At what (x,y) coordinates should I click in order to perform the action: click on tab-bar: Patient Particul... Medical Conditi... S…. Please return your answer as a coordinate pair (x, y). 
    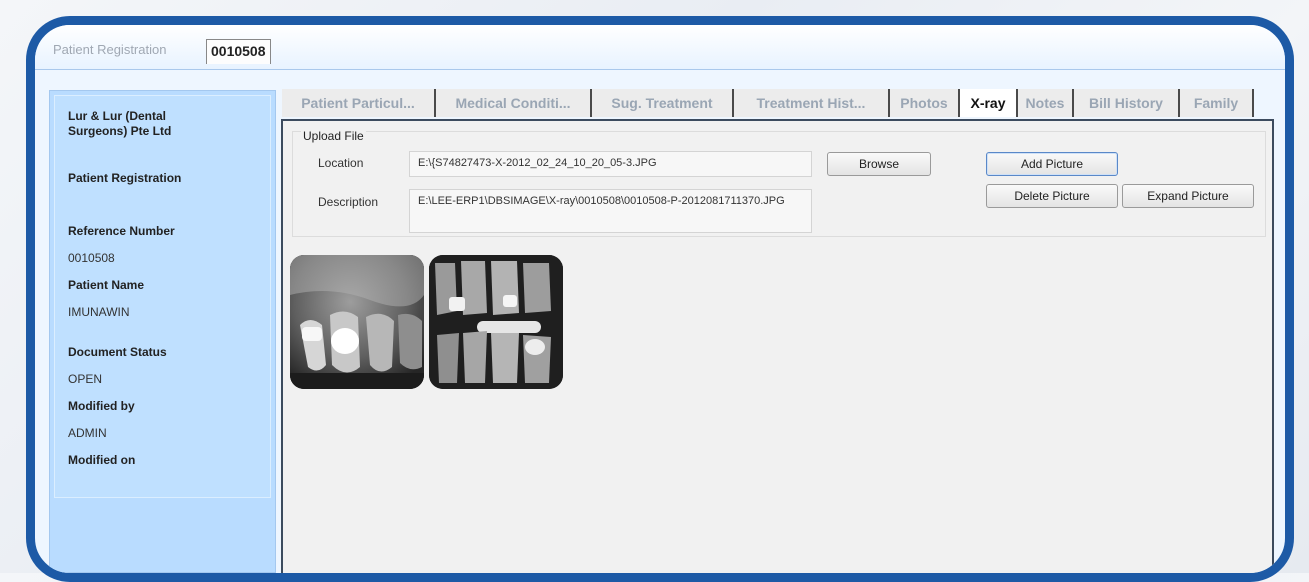
    Looking at the image, I should click on (777, 103).